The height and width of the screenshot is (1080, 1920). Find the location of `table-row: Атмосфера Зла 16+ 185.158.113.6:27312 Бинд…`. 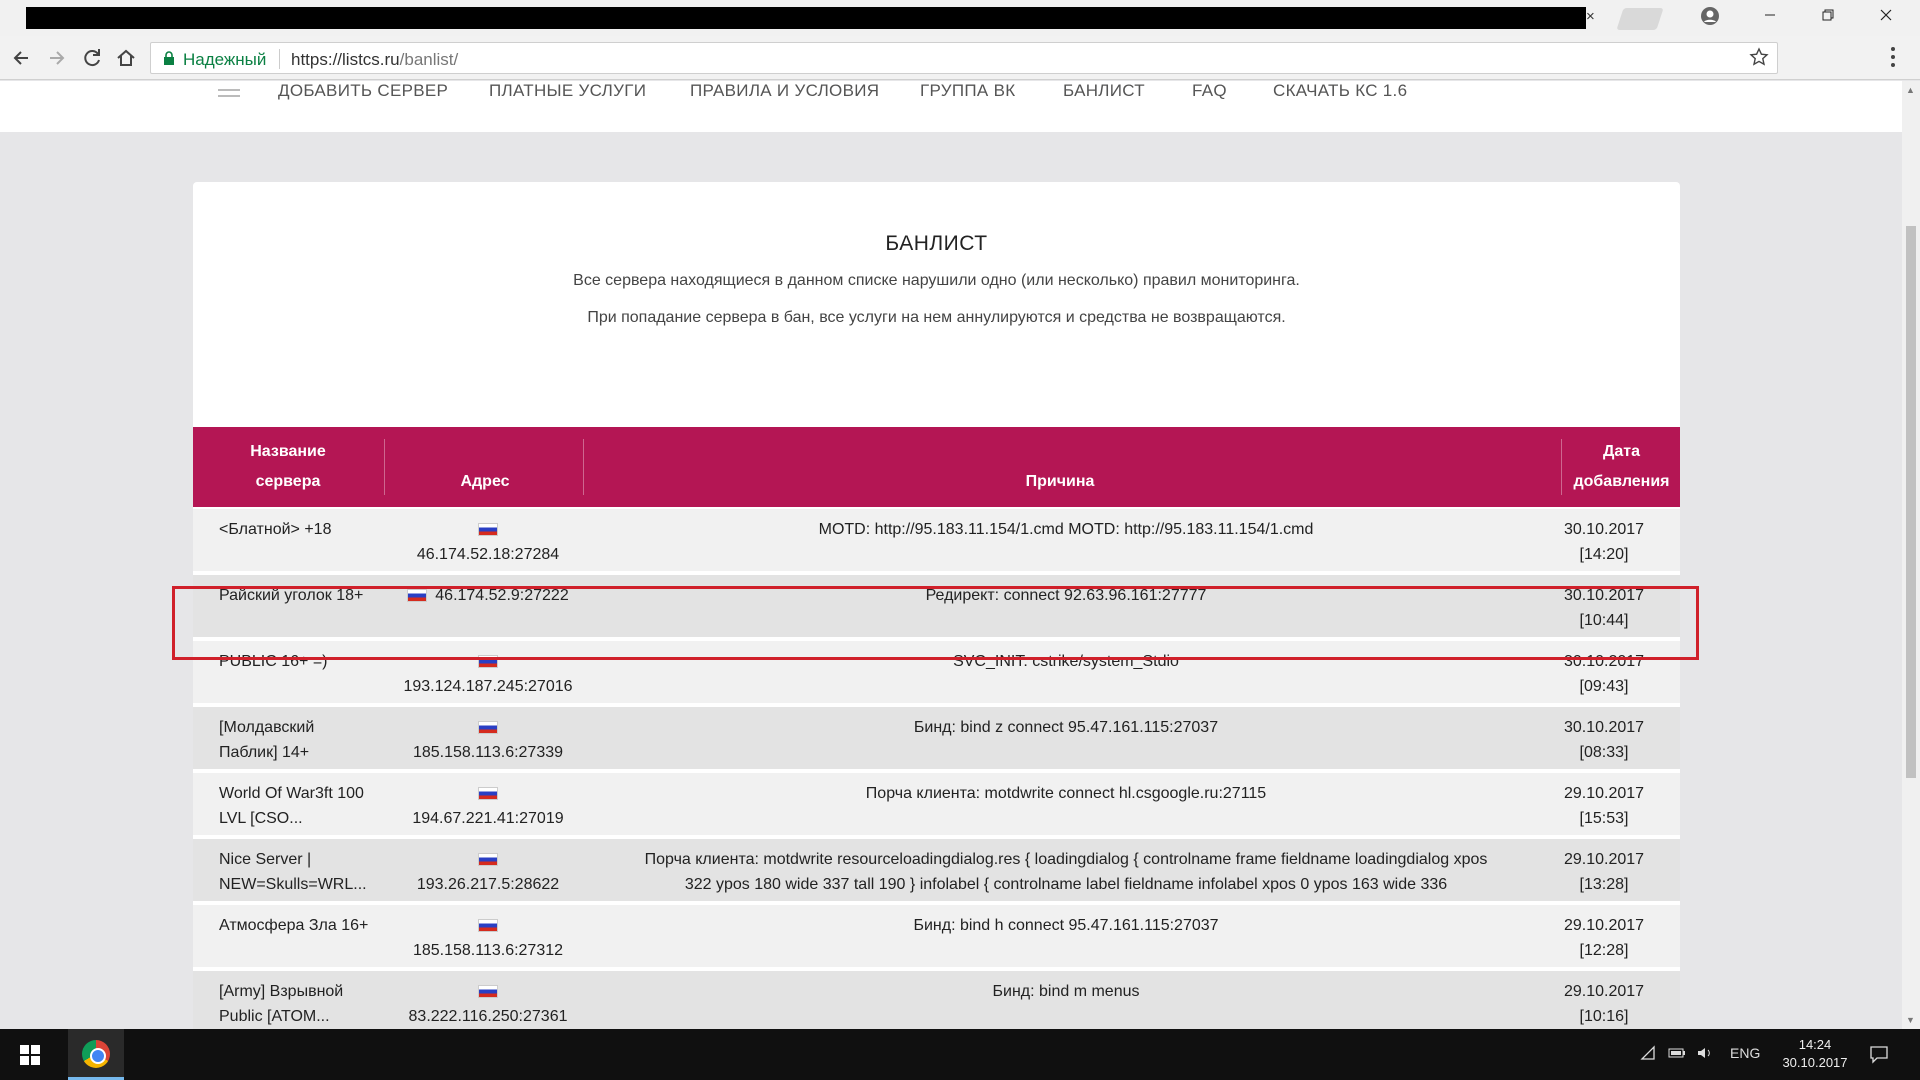

table-row: Атмосфера Зла 16+ 185.158.113.6:27312 Бинд… is located at coordinates (936, 935).